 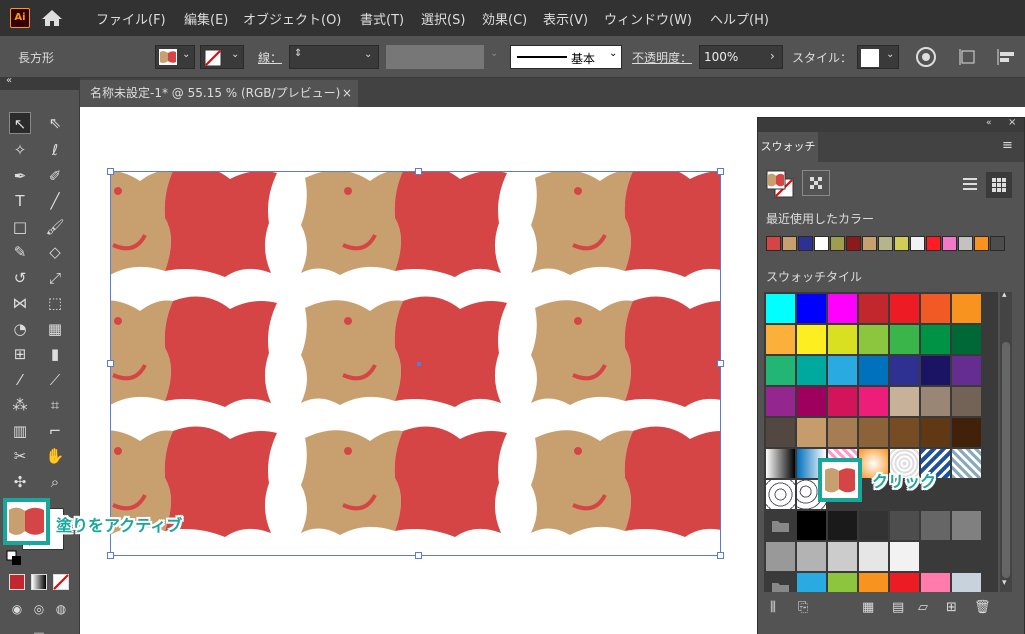 What do you see at coordinates (39, 609) in the screenshot?
I see `draw-behind-icon: ◎` at bounding box center [39, 609].